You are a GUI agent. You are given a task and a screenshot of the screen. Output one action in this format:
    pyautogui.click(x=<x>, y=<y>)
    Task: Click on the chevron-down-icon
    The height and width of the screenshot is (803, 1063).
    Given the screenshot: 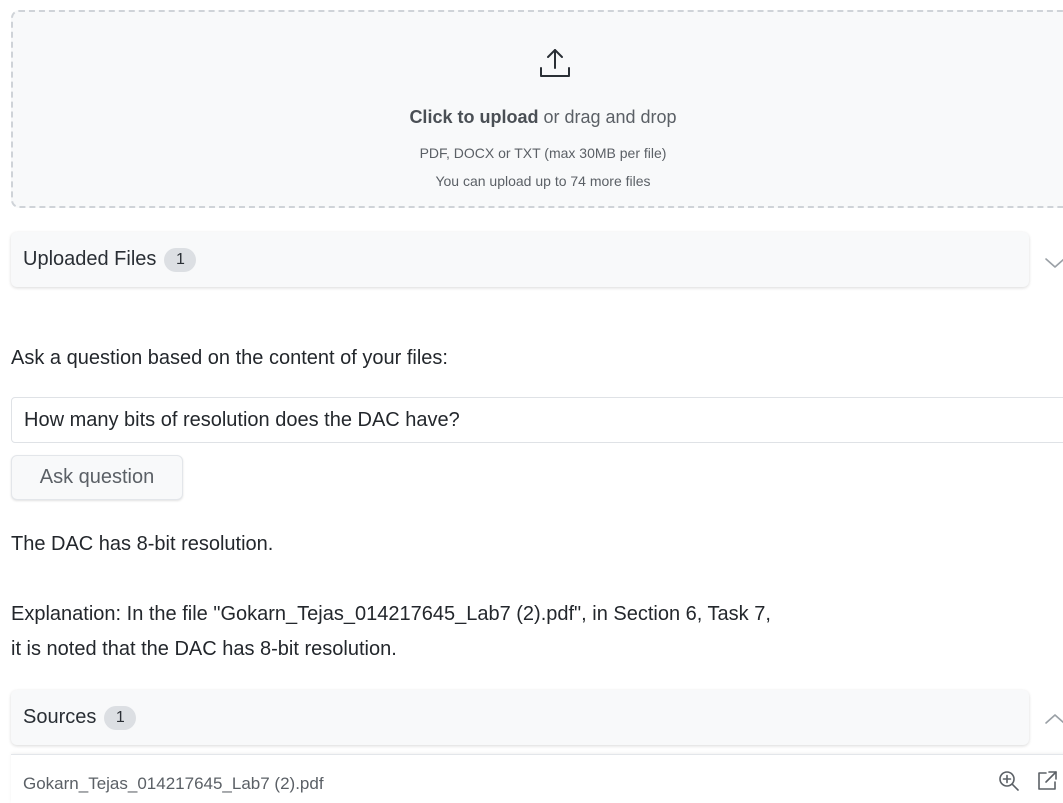 What is the action you would take?
    pyautogui.click(x=1053, y=263)
    